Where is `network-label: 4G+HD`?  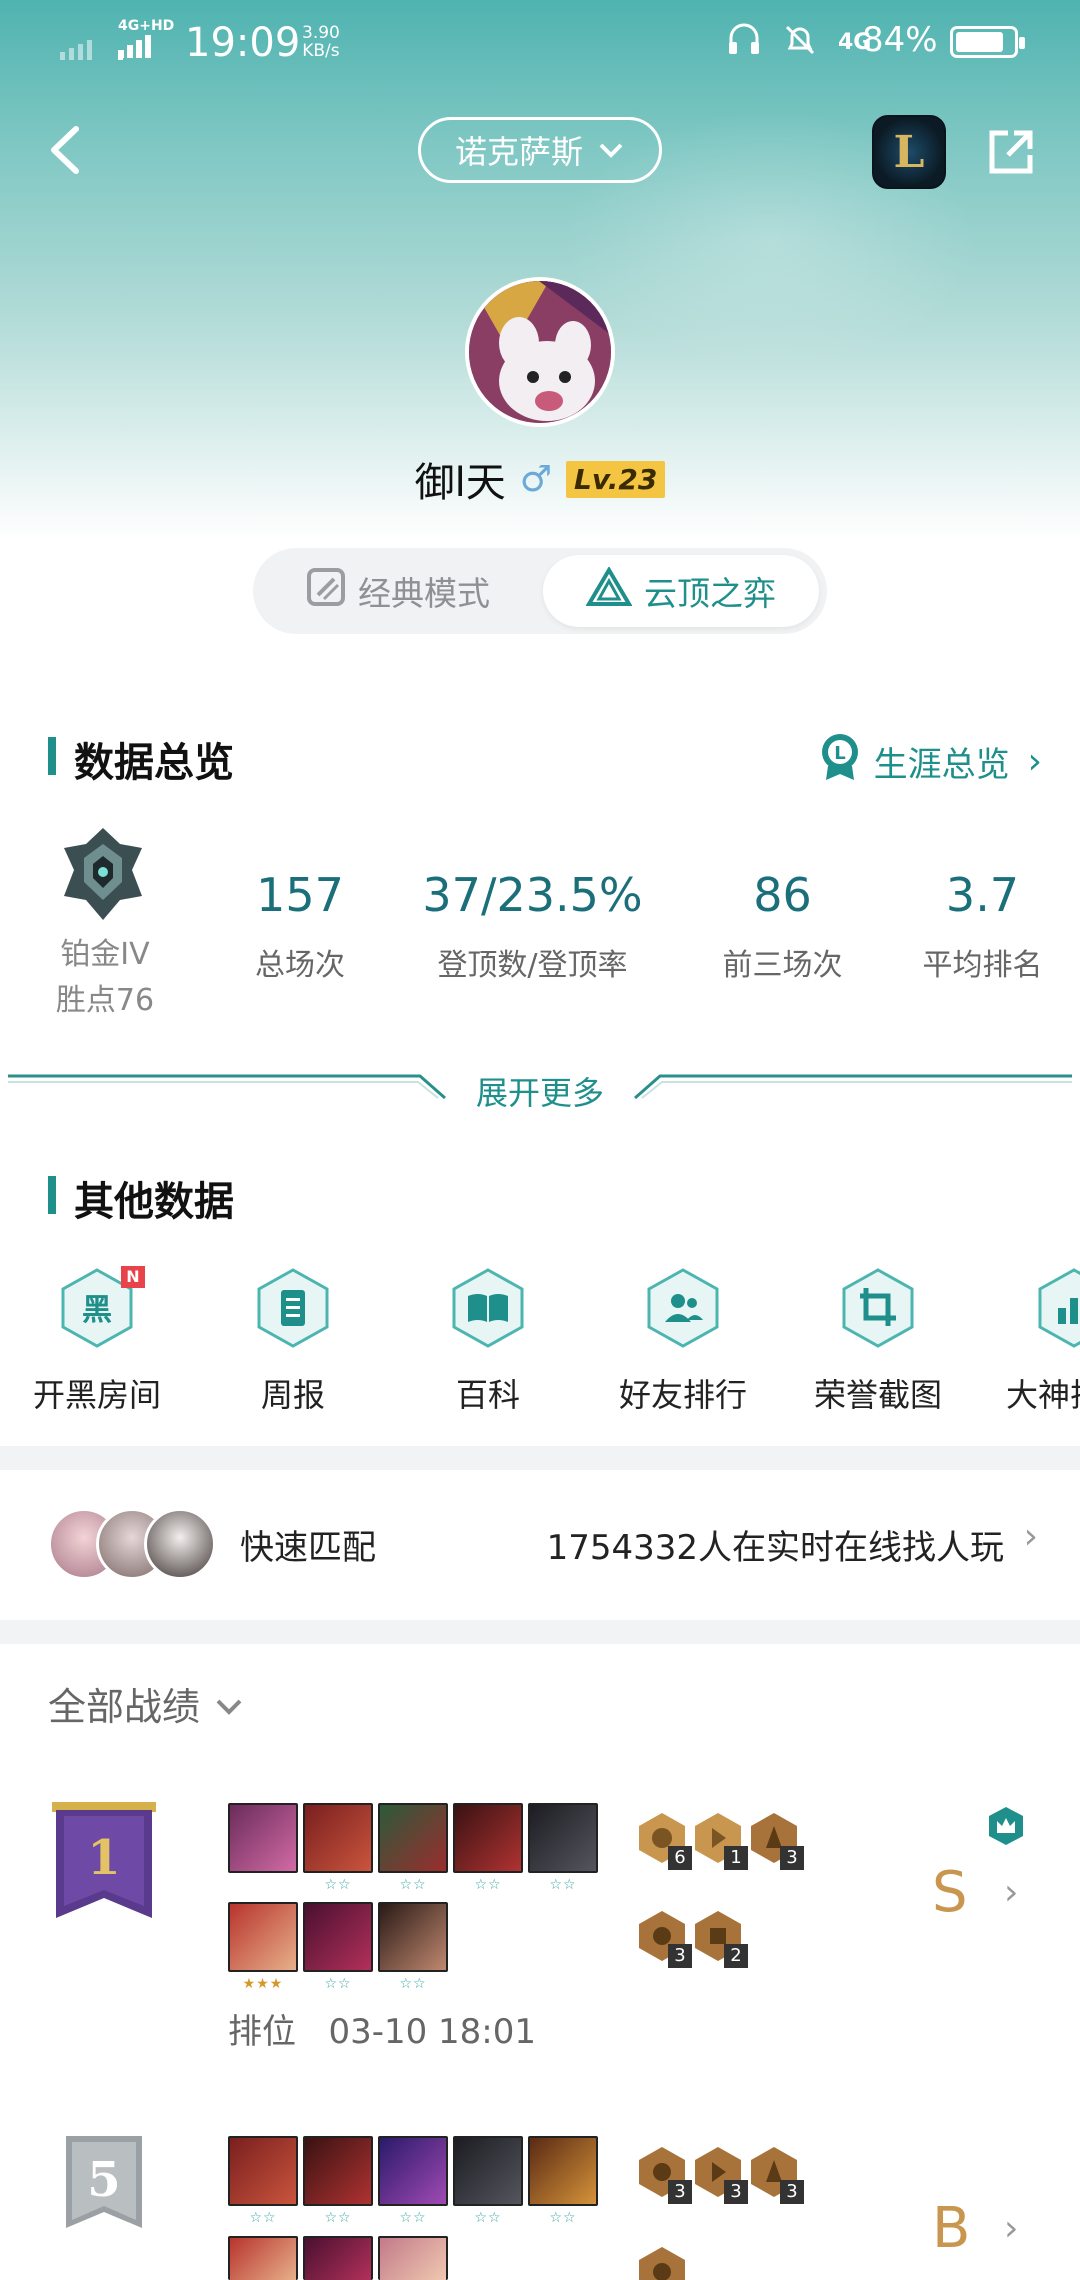
network-label: 4G+HD is located at coordinates (146, 26).